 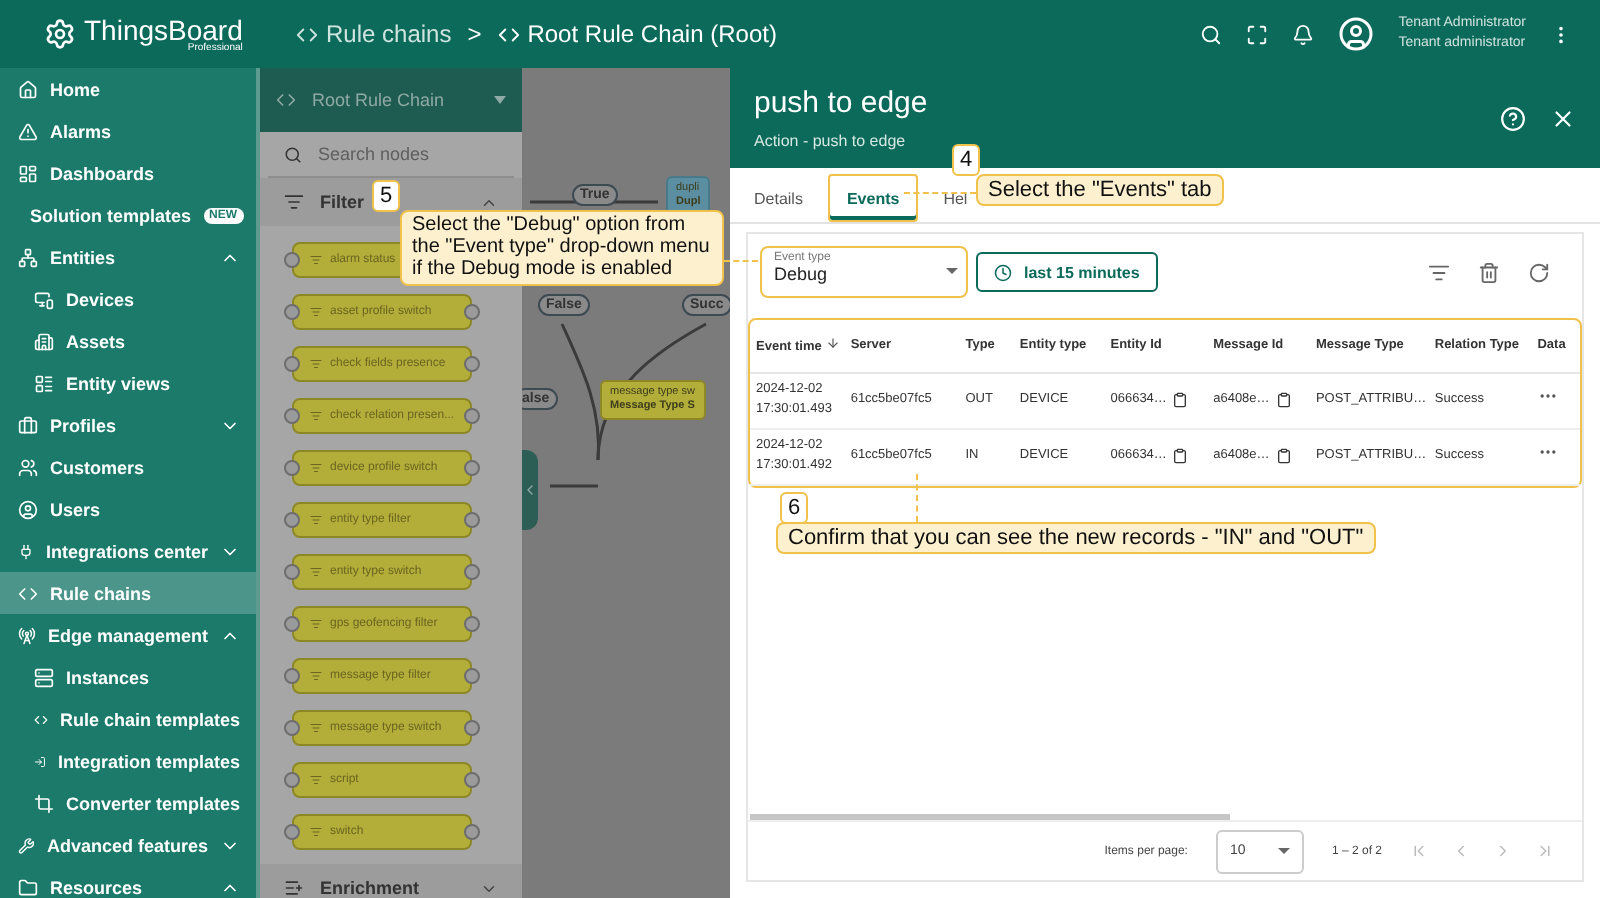 What do you see at coordinates (128, 551) in the screenshot?
I see `sidebar-item: Integrations center` at bounding box center [128, 551].